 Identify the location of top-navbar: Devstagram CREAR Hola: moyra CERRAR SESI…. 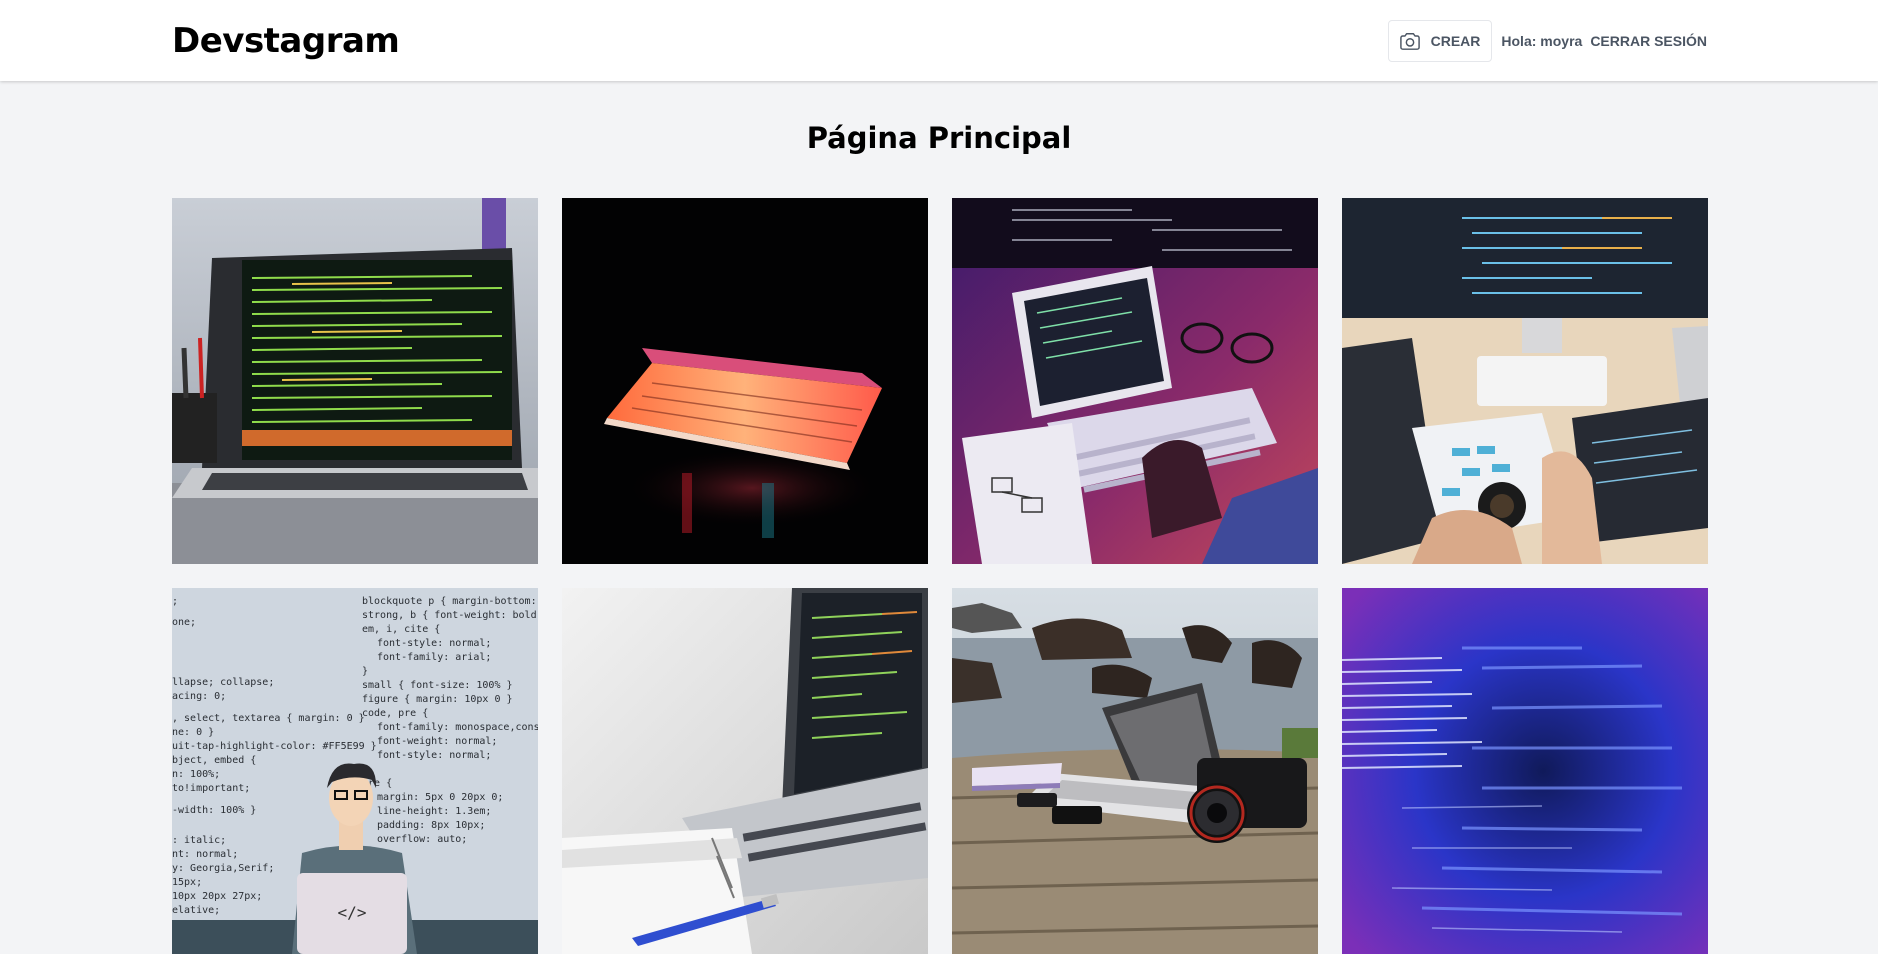
(939, 40).